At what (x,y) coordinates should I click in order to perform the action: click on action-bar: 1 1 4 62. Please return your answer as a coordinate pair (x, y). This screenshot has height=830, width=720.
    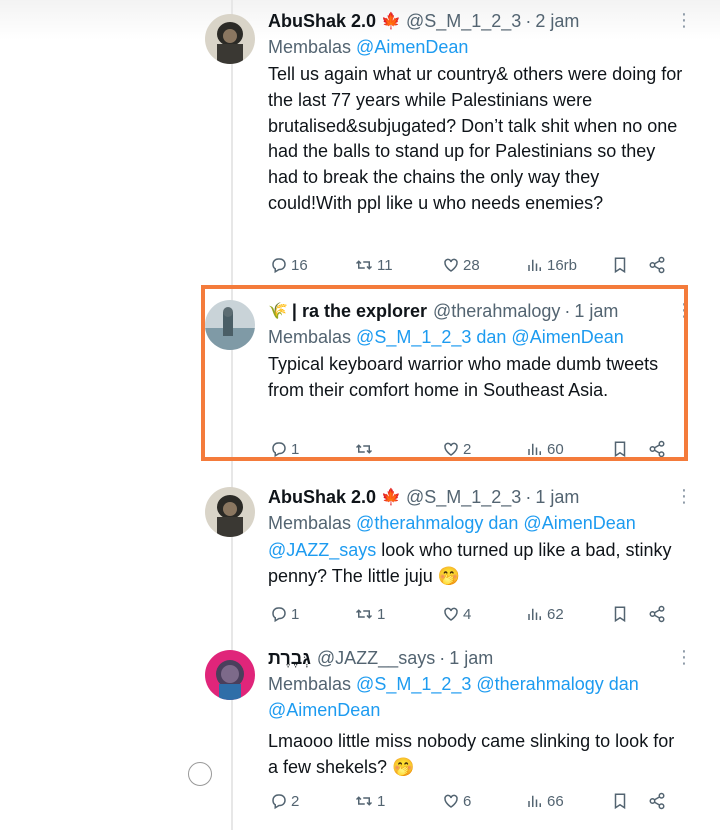
    Looking at the image, I should click on (468, 614).